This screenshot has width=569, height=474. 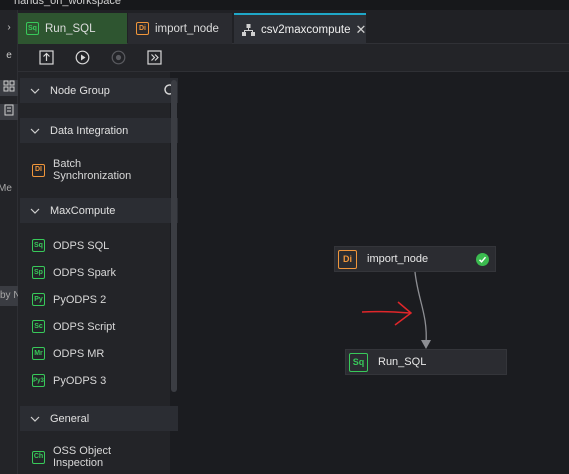 What do you see at coordinates (38, 245) in the screenshot?
I see `odps-sql-icon: Sq` at bounding box center [38, 245].